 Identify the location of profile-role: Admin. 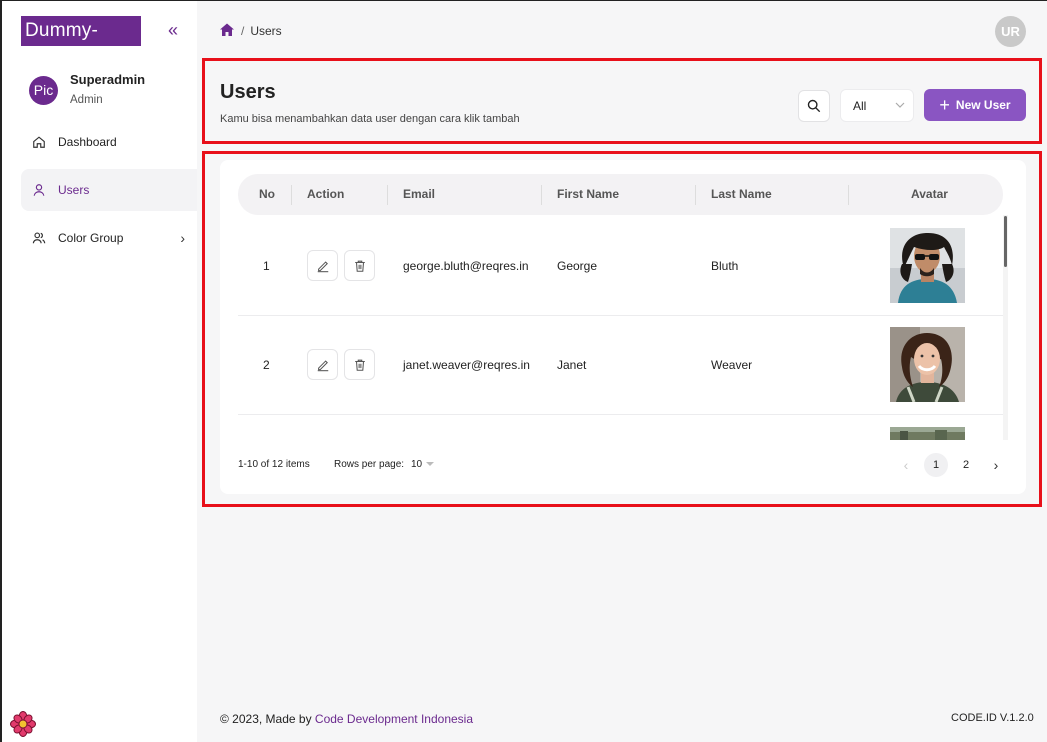
(86, 100).